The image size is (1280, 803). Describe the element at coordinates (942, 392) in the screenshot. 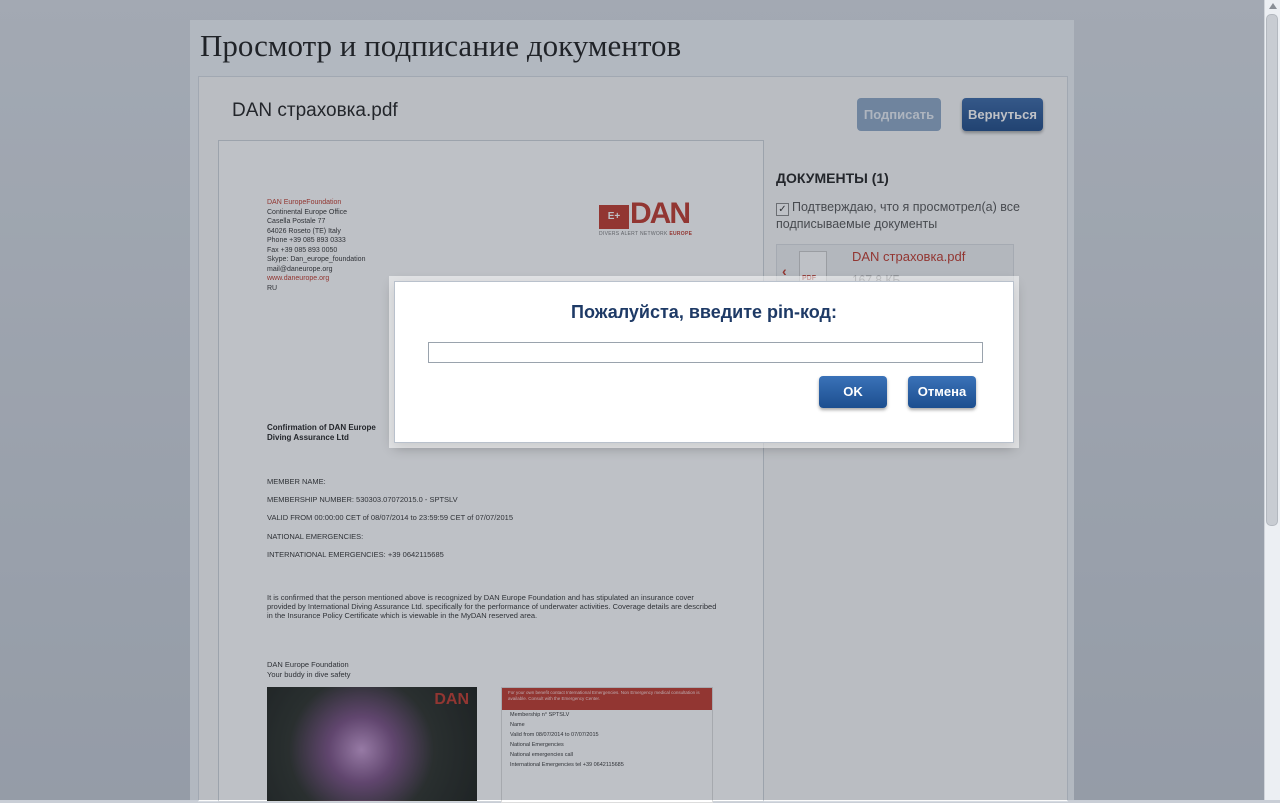

I see `cancel-button: Отмена` at that location.